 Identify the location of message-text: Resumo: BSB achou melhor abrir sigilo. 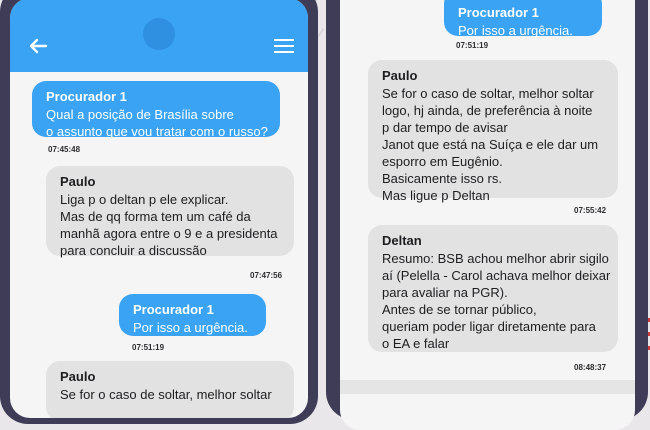
(495, 258).